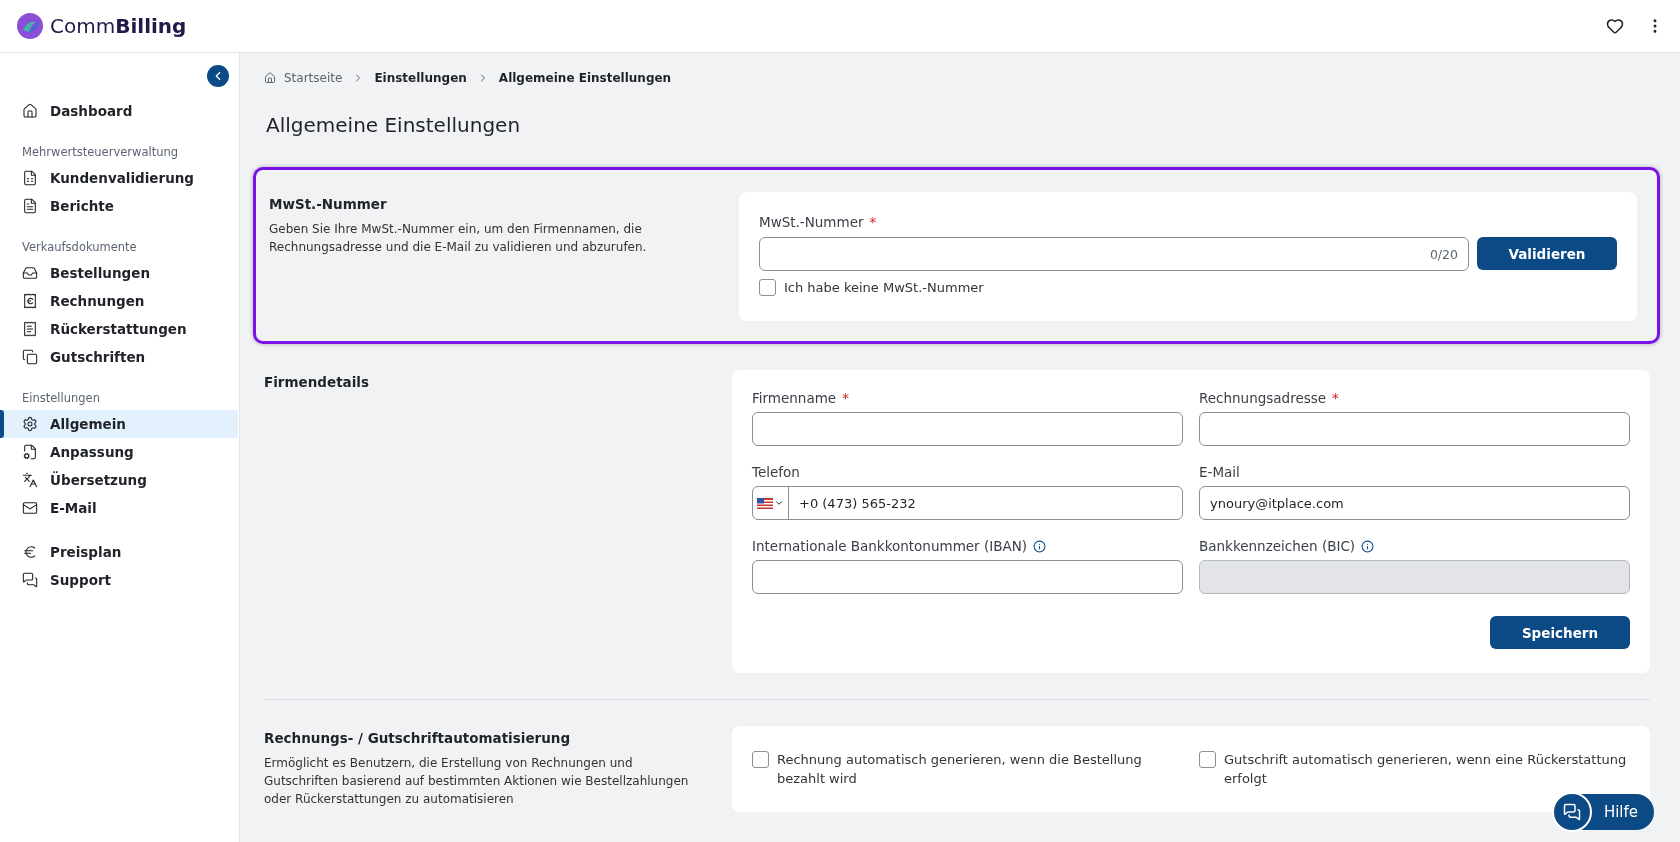 This screenshot has width=1680, height=842. I want to click on euro-receipt-icon, so click(30, 301).